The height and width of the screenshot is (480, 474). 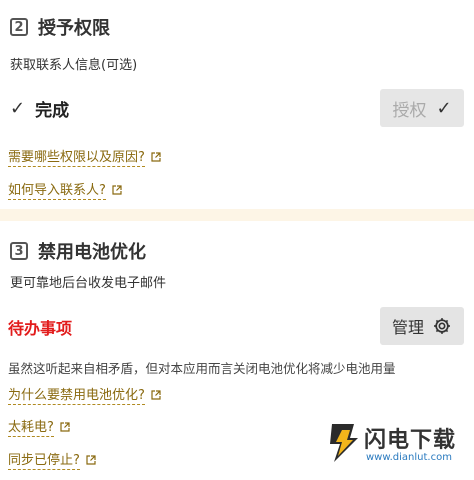 I want to click on manage-button-label: 管理, so click(x=407, y=327).